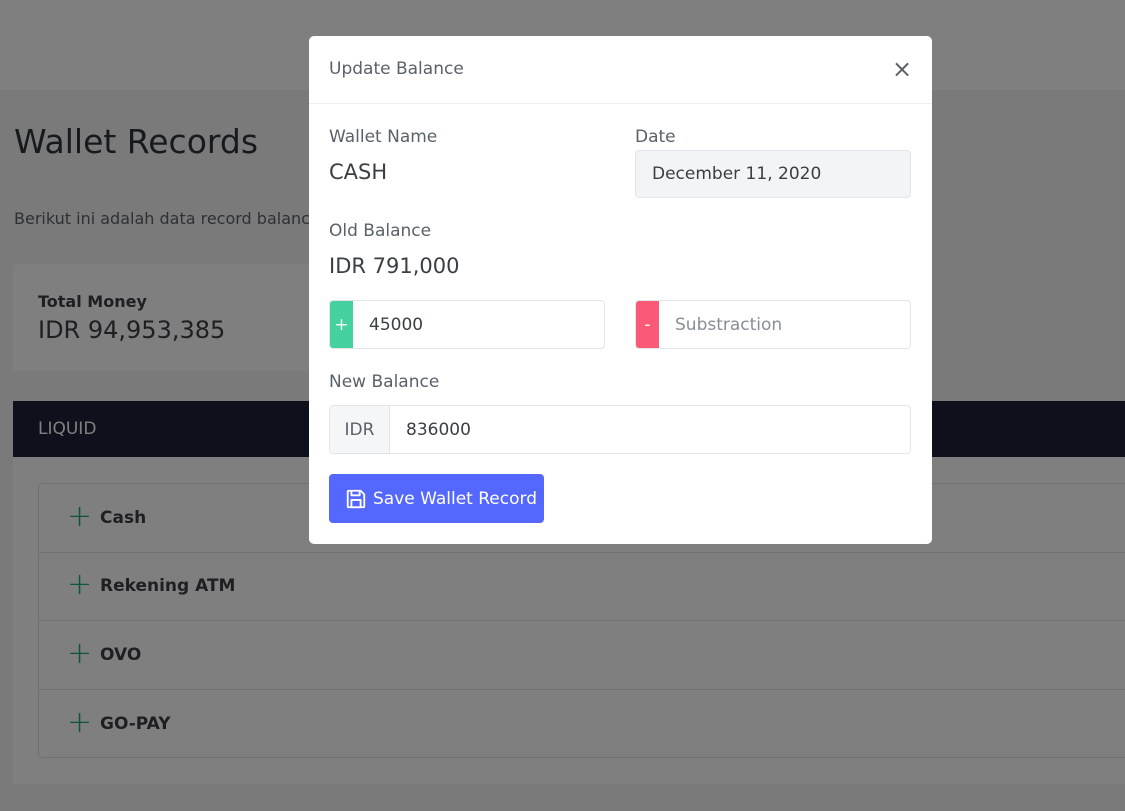 The width and height of the screenshot is (1125, 811). Describe the element at coordinates (396, 69) in the screenshot. I see `modal-title: Update Balance` at that location.